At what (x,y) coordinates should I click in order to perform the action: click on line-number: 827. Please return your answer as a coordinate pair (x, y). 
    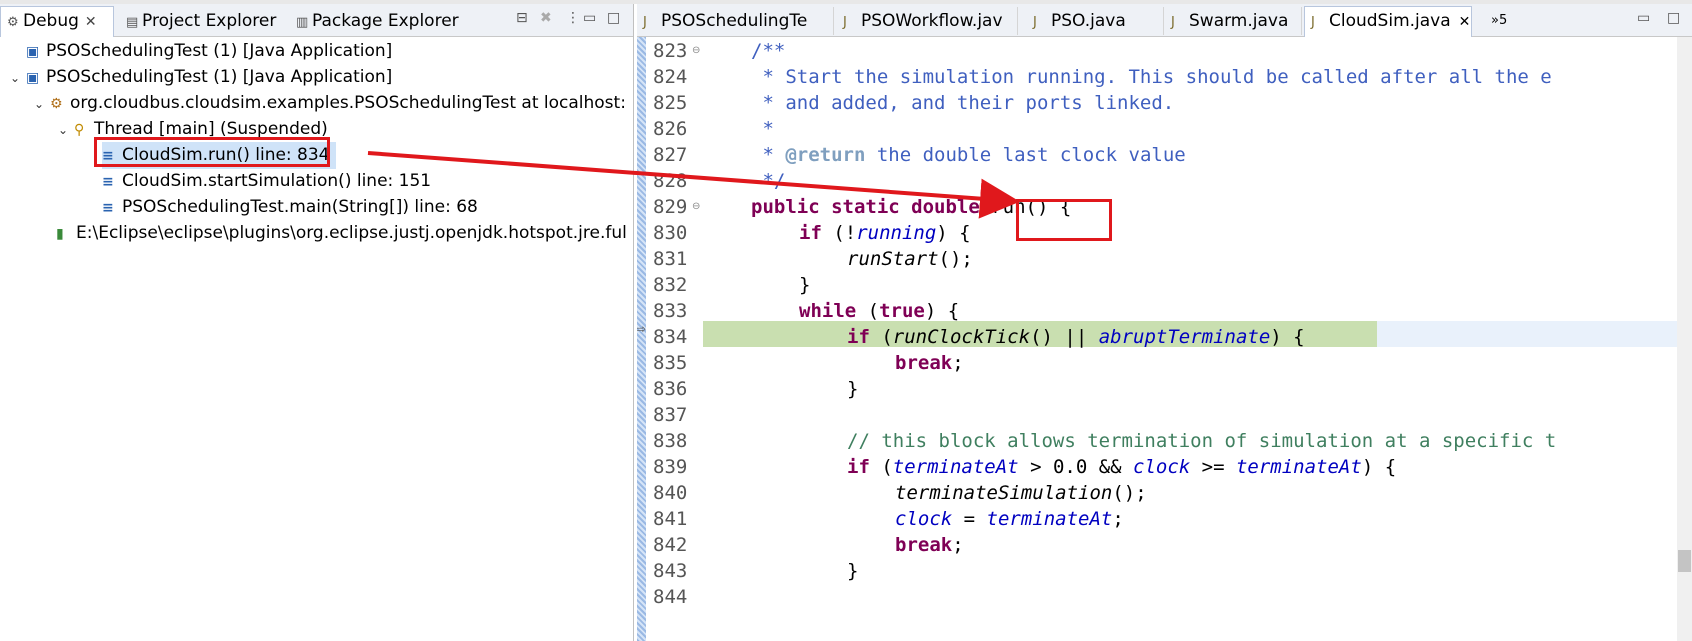
    Looking at the image, I should click on (670, 155).